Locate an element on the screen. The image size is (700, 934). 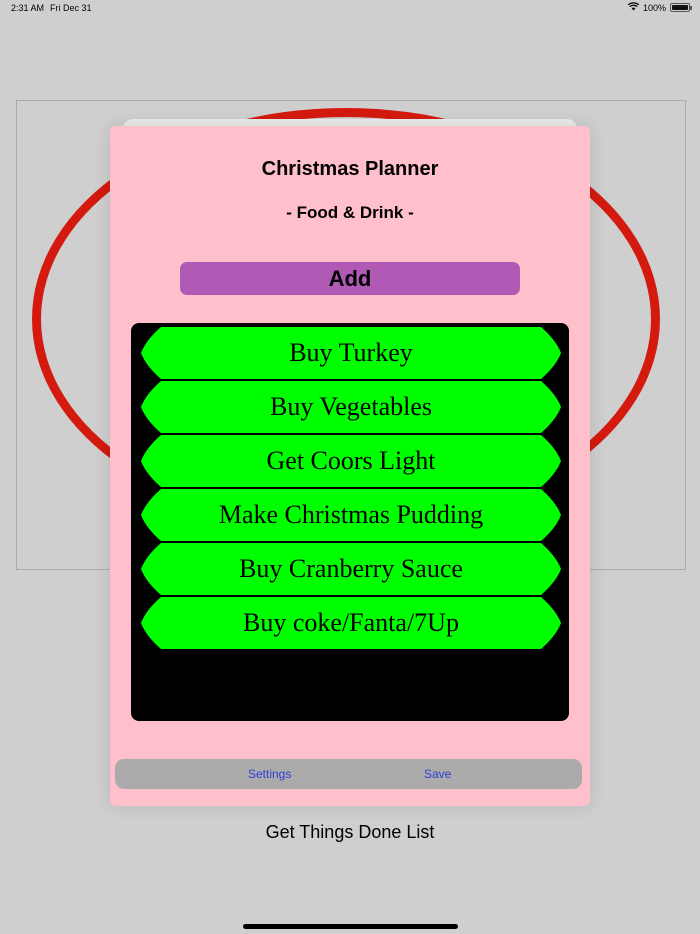
list-item-label: Get Coors Light is located at coordinates (351, 460).